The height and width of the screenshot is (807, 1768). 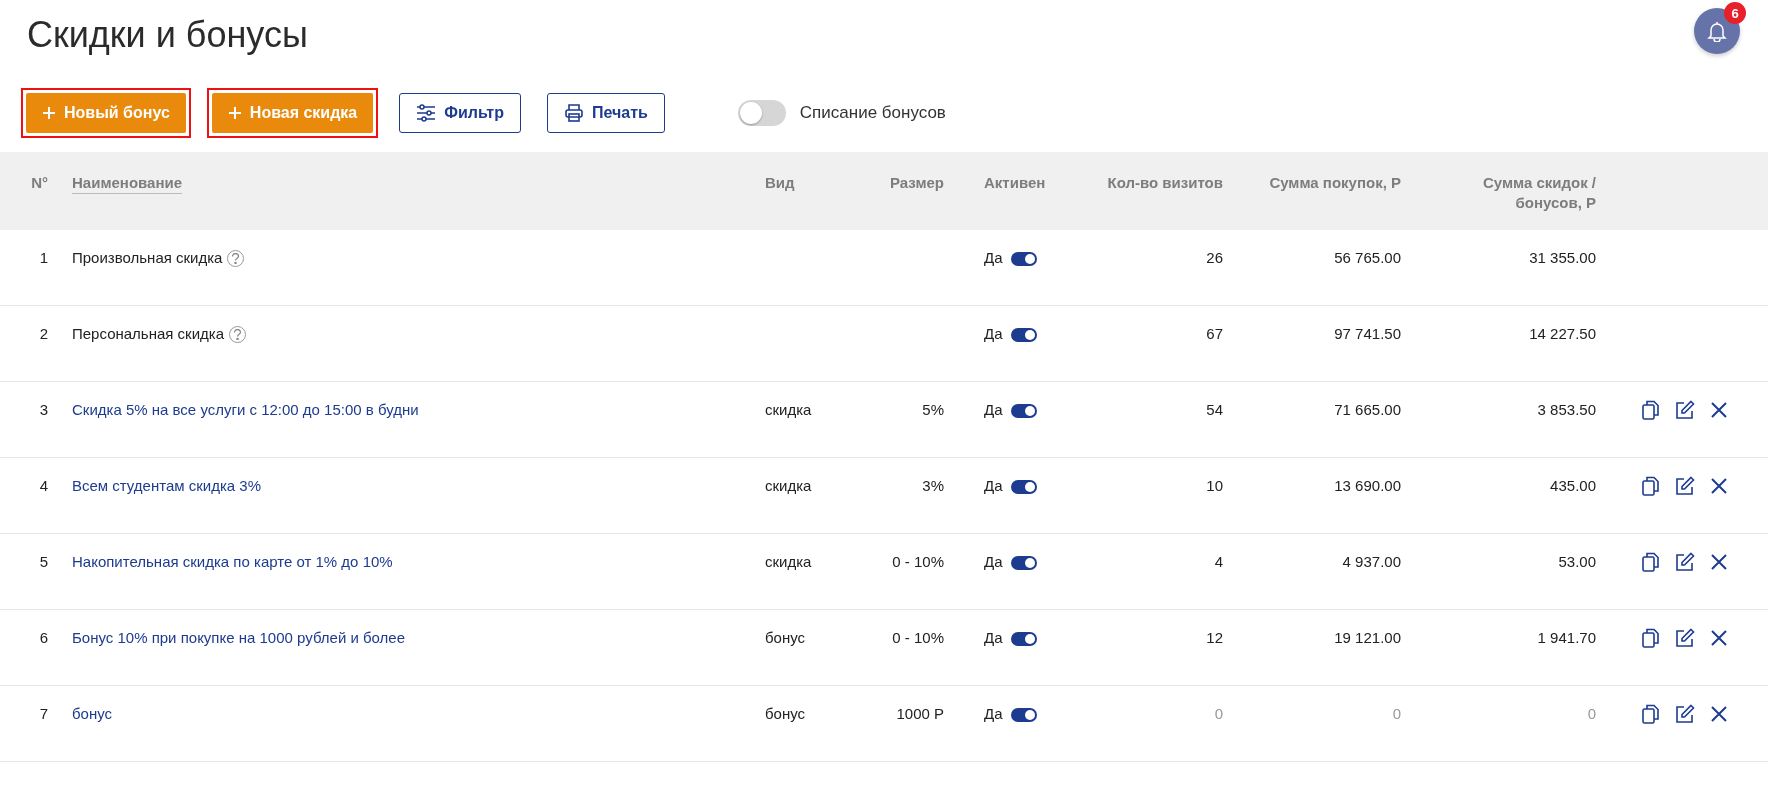 What do you see at coordinates (1367, 410) in the screenshot?
I see `table-cell-text: 71 665.00` at bounding box center [1367, 410].